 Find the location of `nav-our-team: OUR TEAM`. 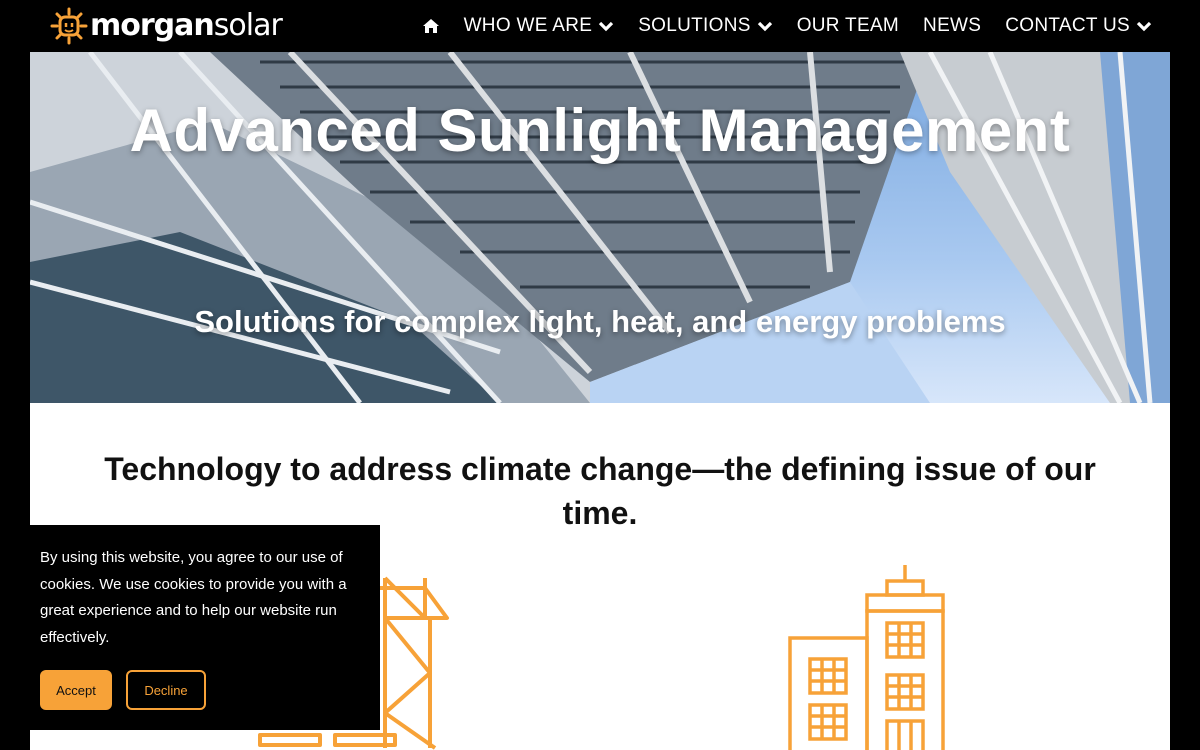

nav-our-team: OUR TEAM is located at coordinates (848, 26).